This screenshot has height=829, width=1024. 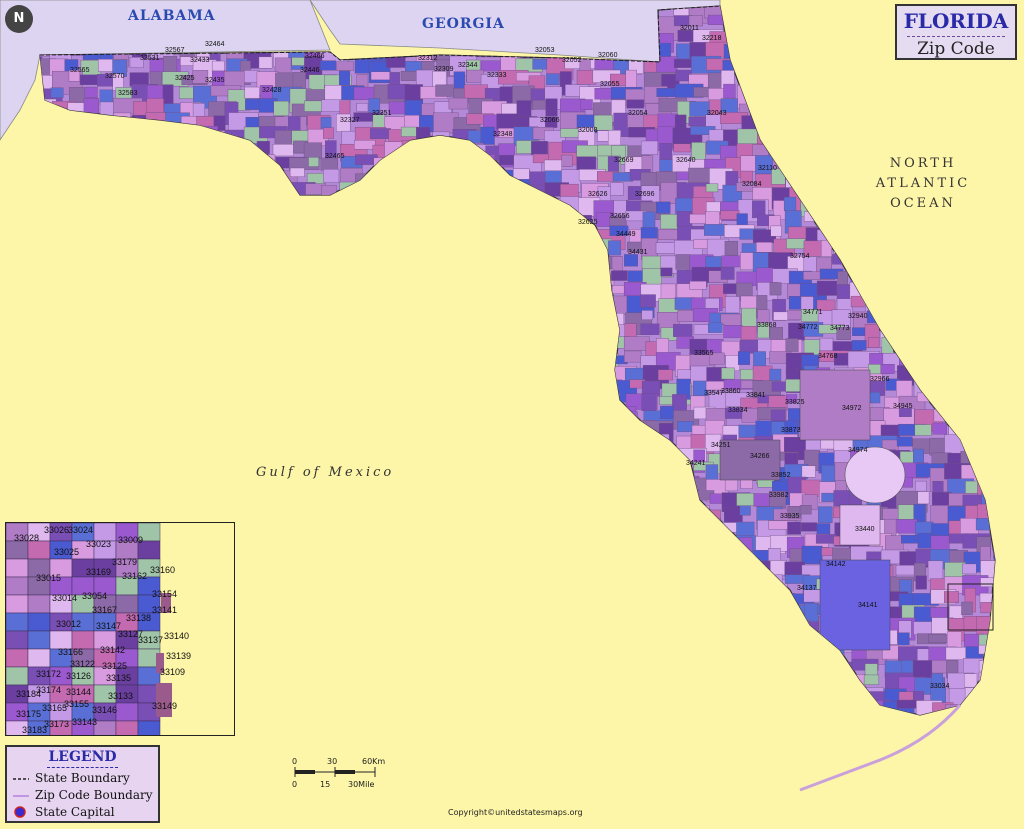 What do you see at coordinates (315, 56) in the screenshot?
I see `zip-label: 32466` at bounding box center [315, 56].